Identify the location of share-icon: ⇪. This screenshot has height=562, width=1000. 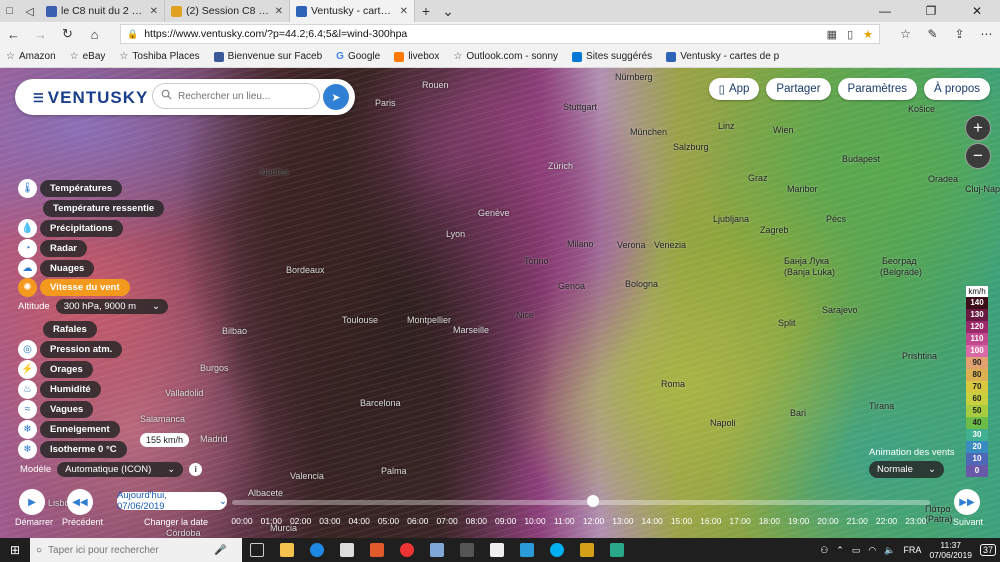
(959, 34).